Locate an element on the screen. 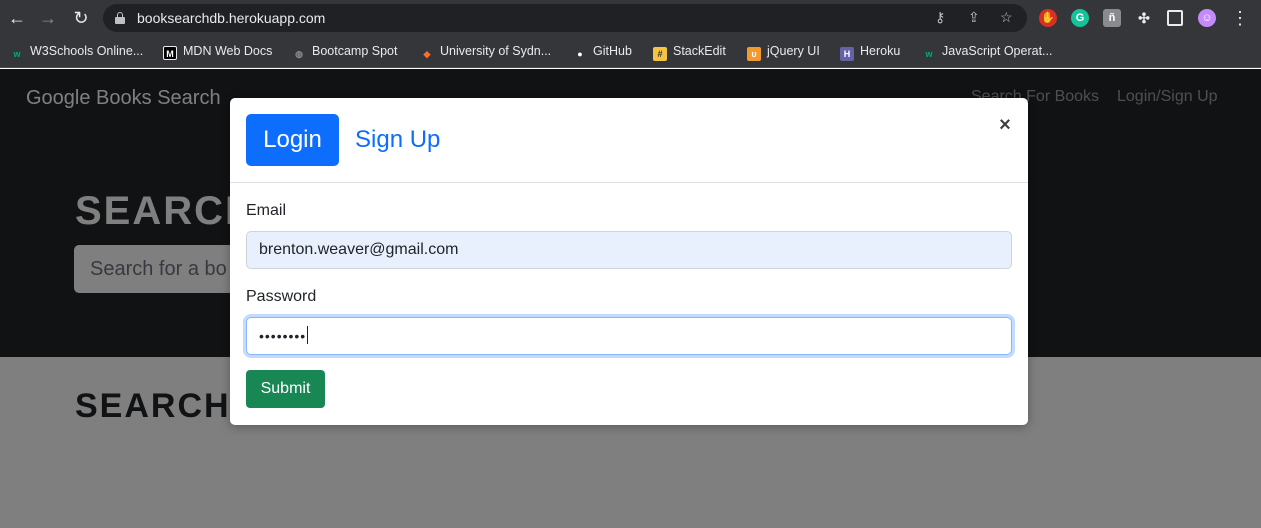  share-icon: ⇪ is located at coordinates (974, 17).